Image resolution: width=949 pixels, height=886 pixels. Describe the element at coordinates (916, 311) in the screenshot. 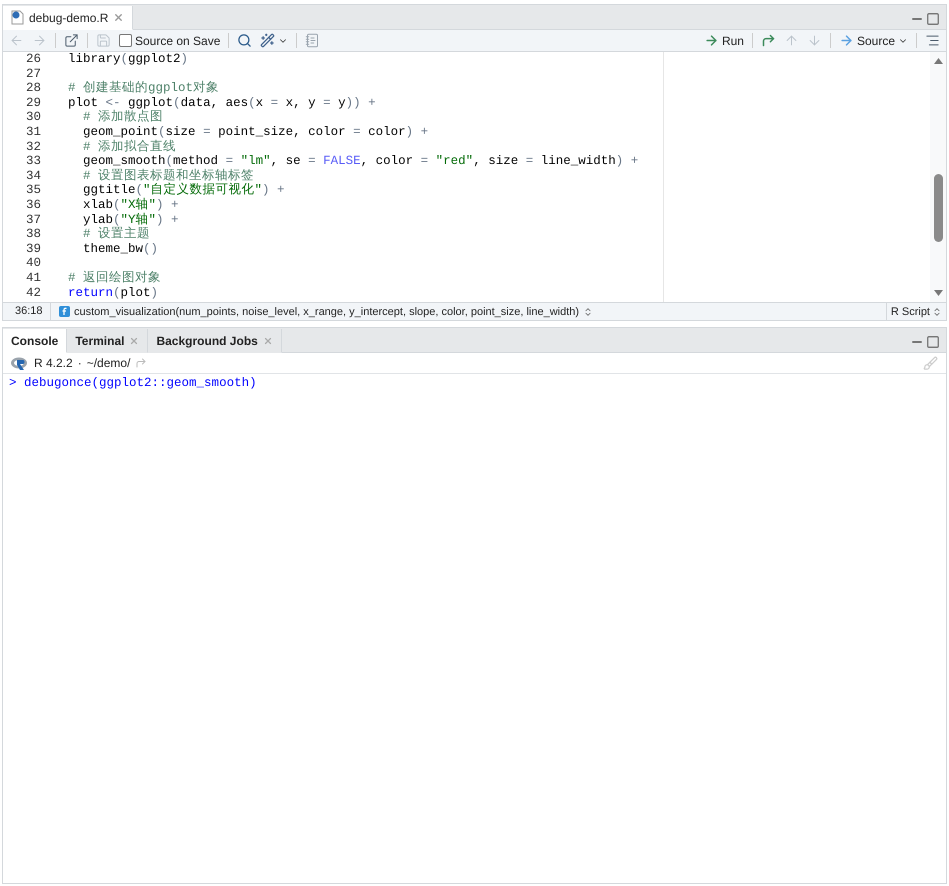

I see `file-type-menu: R Script` at that location.